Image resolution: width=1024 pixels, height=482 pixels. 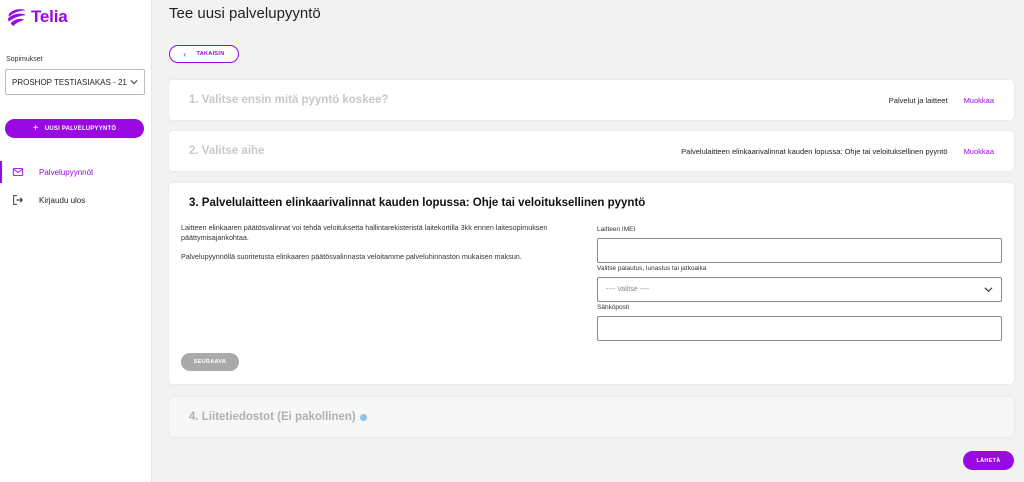 I want to click on logout-icon, so click(x=18, y=200).